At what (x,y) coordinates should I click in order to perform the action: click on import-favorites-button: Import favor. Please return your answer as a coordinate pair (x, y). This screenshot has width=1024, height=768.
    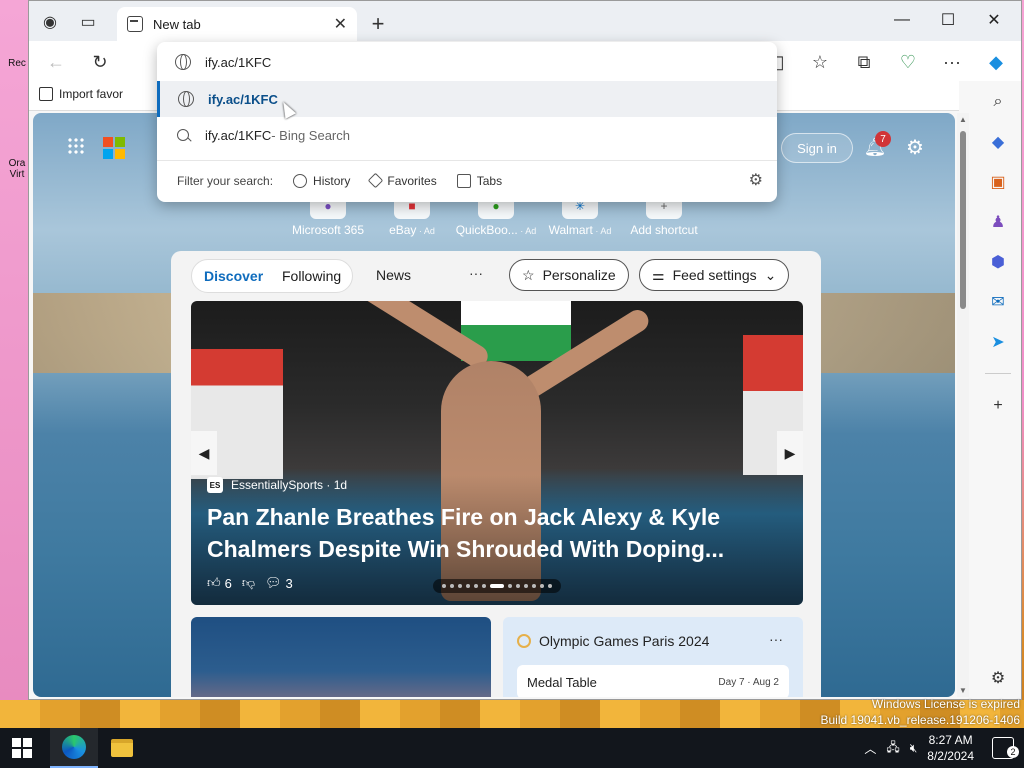
    Looking at the image, I should click on (81, 94).